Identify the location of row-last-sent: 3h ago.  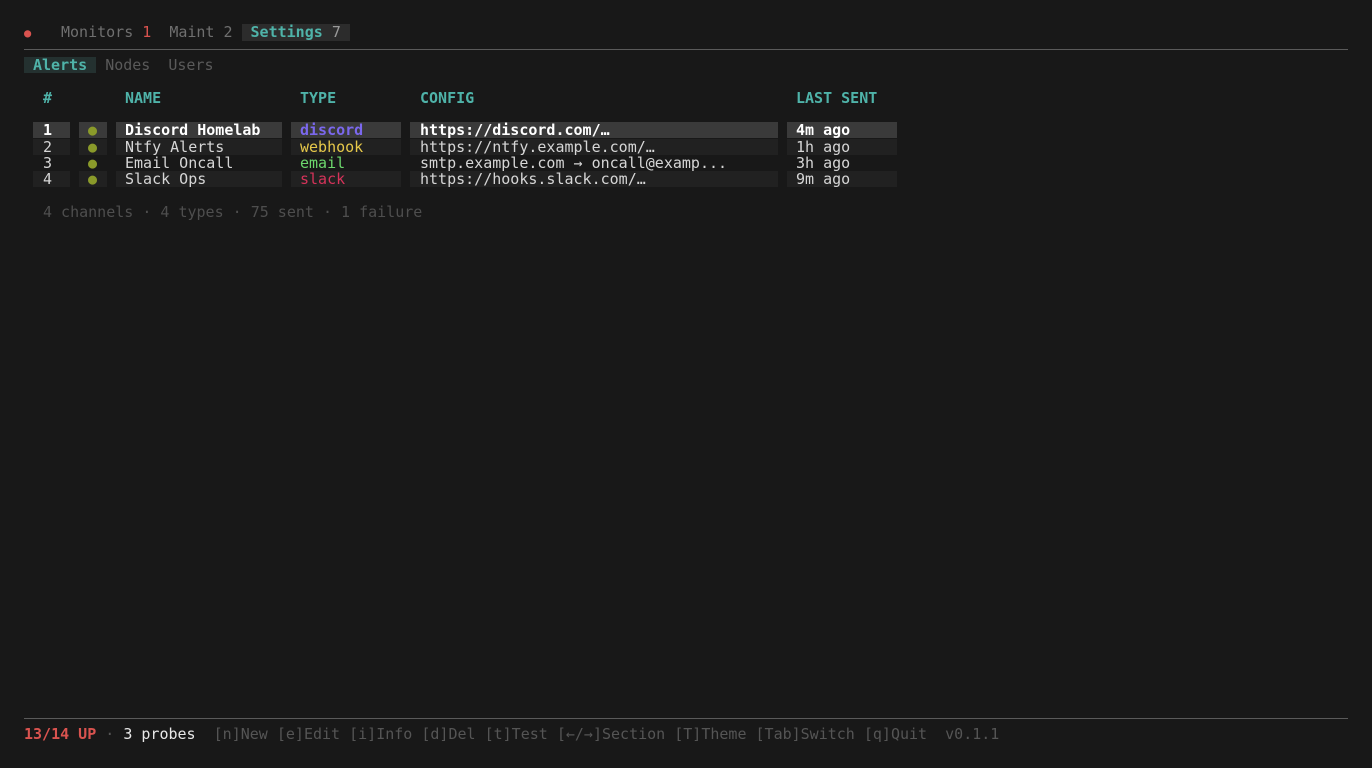
(823, 163).